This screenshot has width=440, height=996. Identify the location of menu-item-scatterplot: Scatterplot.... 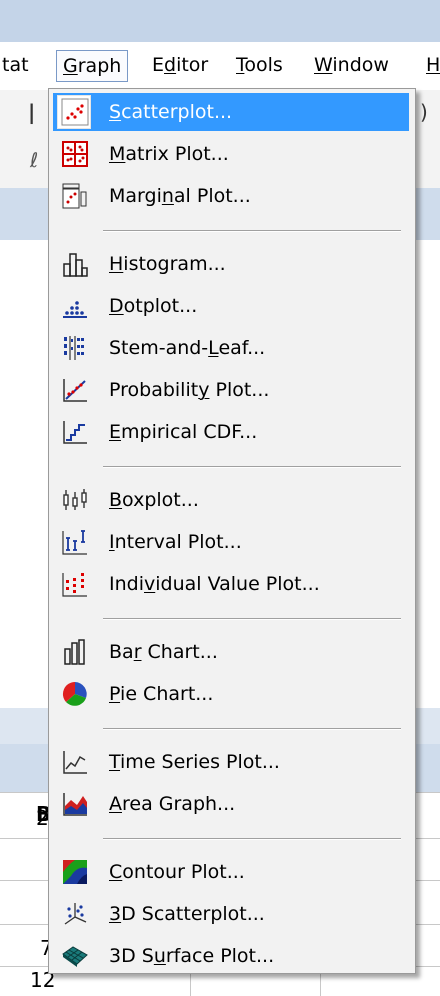
(231, 112).